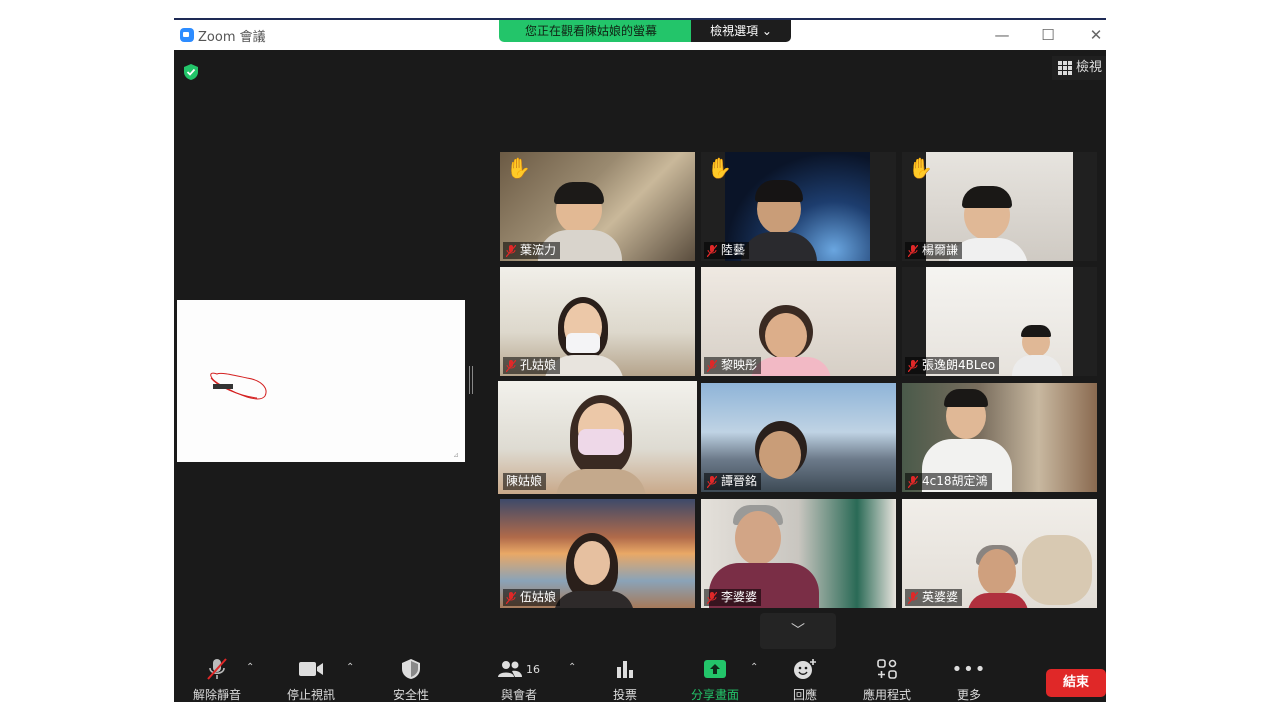 Image resolution: width=1280 pixels, height=720 pixels. I want to click on reactions-label: 回應, so click(804, 695).